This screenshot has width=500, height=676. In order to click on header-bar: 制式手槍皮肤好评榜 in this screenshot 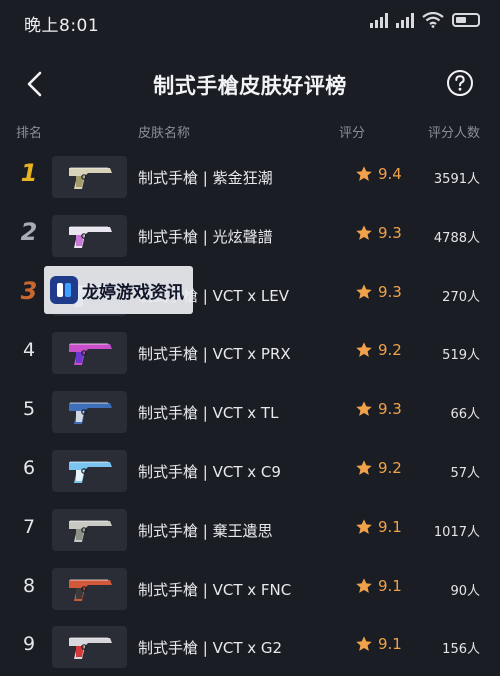, I will do `click(250, 84)`.